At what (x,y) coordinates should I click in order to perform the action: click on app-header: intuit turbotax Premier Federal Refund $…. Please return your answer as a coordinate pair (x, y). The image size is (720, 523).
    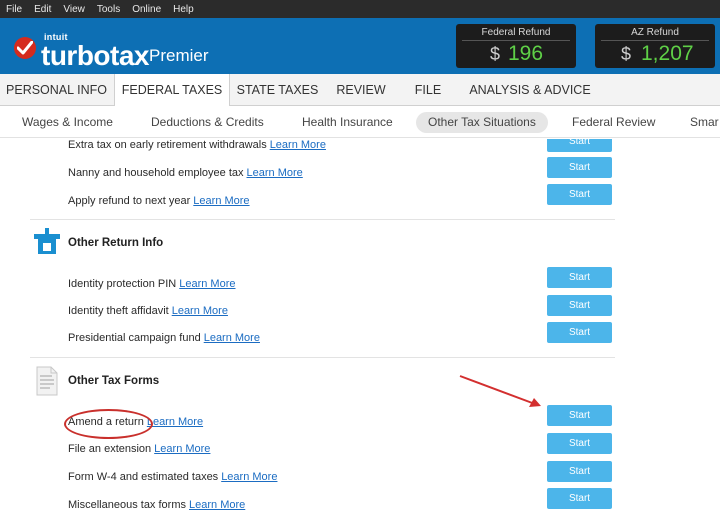
    Looking at the image, I should click on (360, 46).